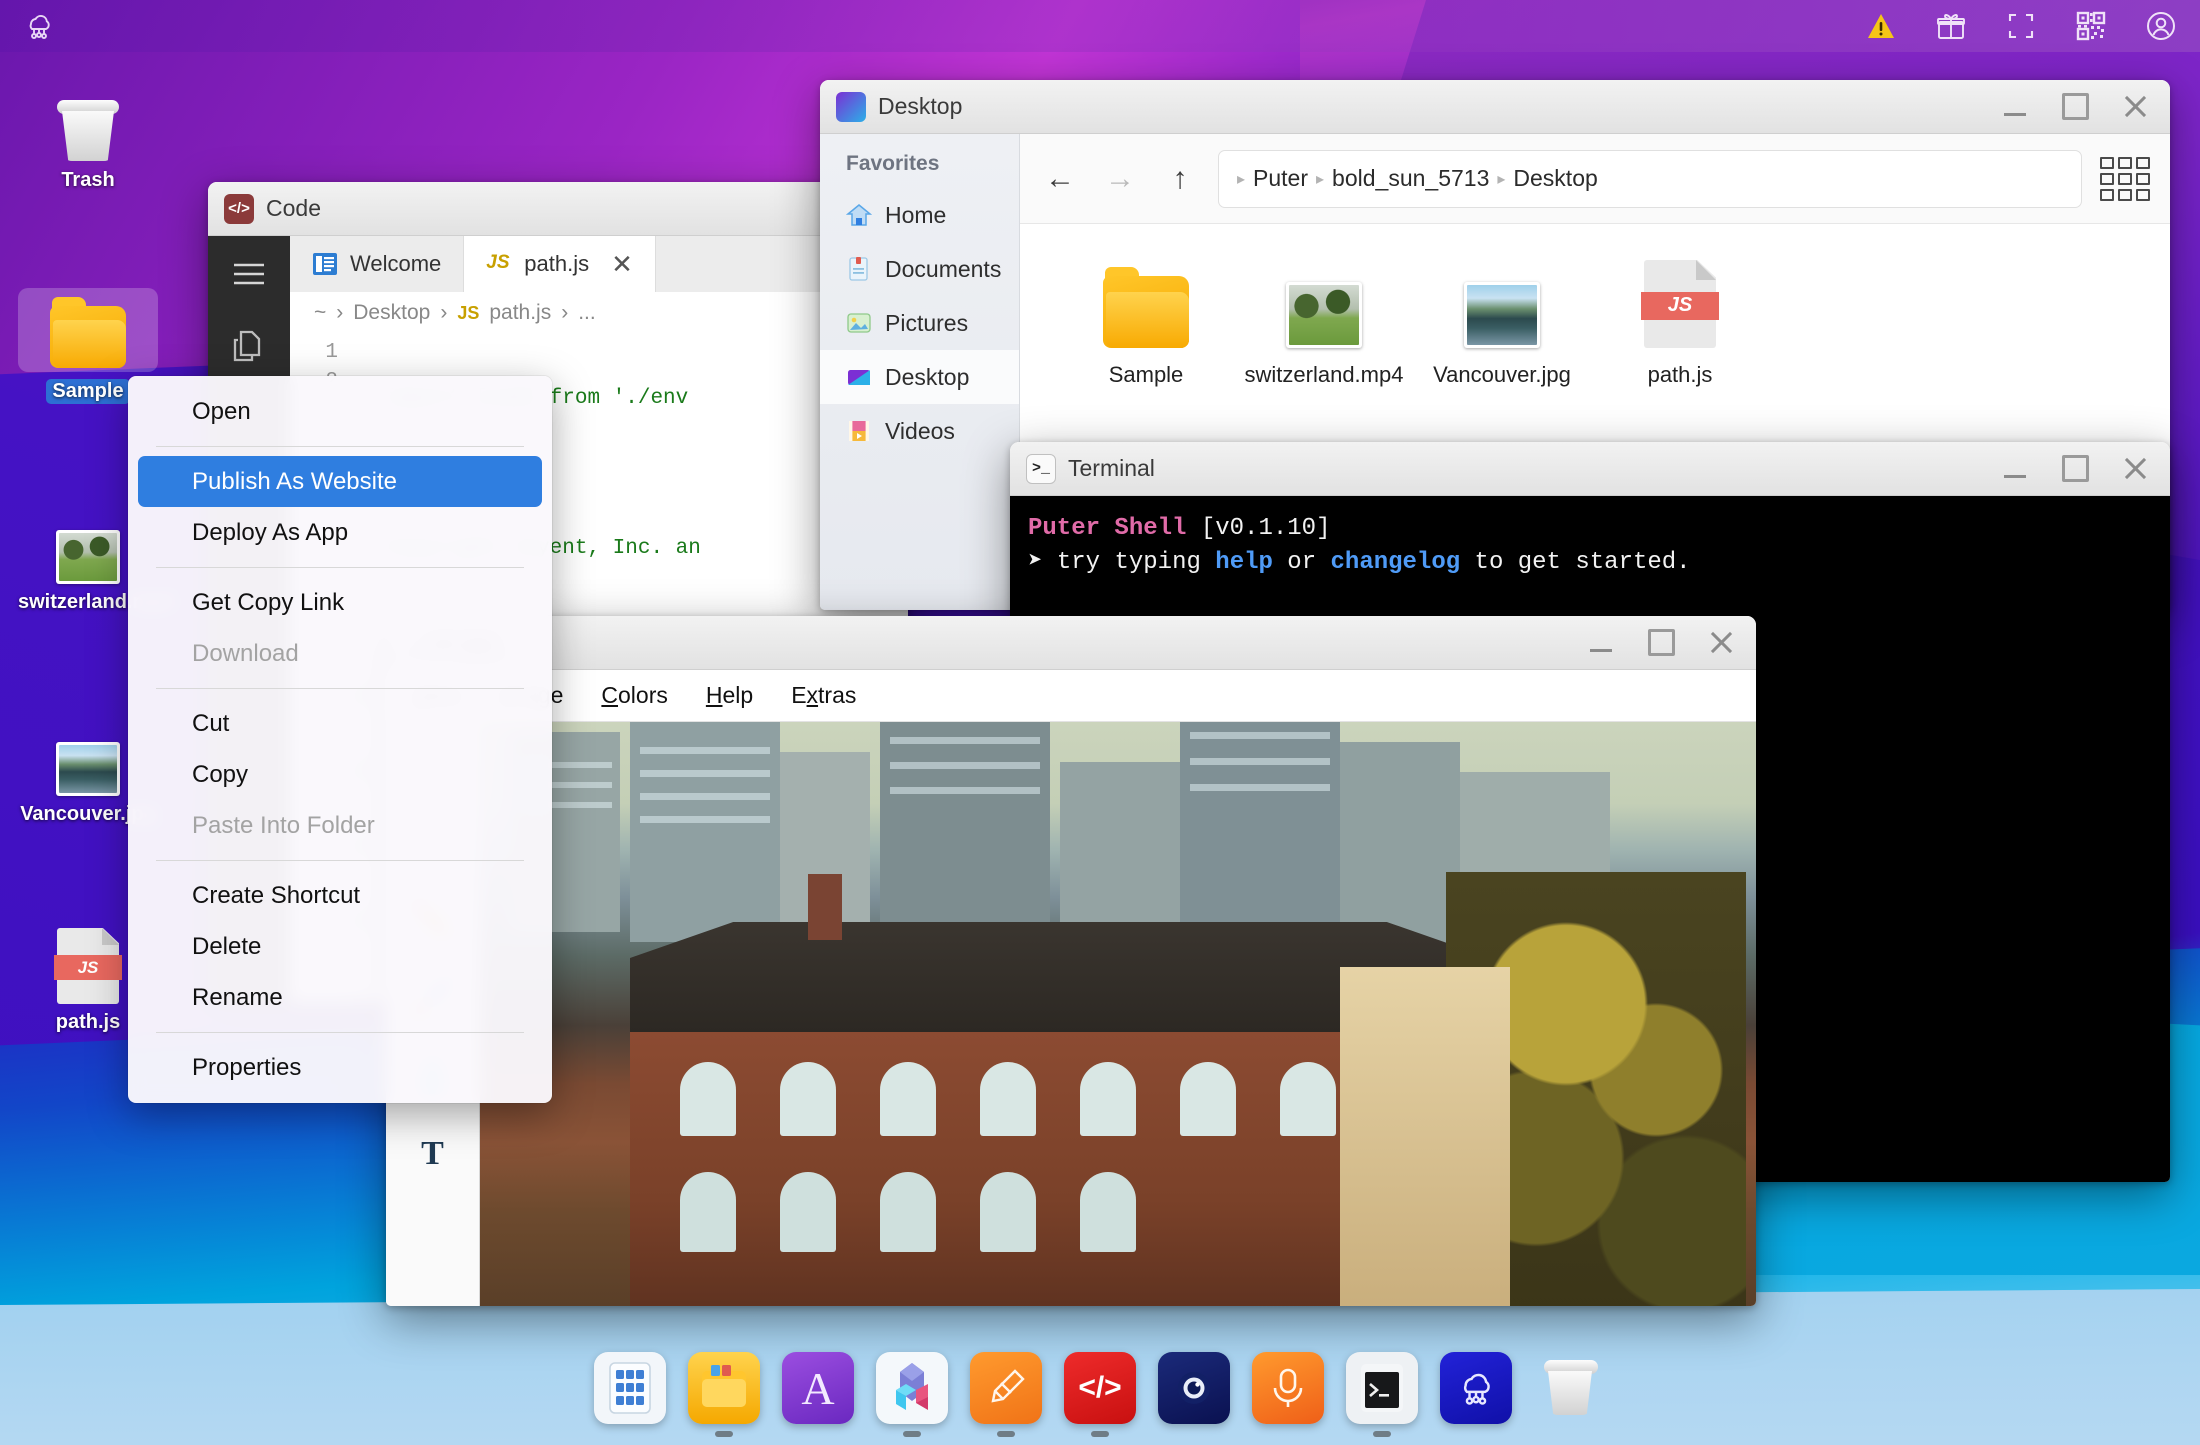 The image size is (2200, 1445). What do you see at coordinates (1006, 1394) in the screenshot?
I see `dock-item-paint-app` at bounding box center [1006, 1394].